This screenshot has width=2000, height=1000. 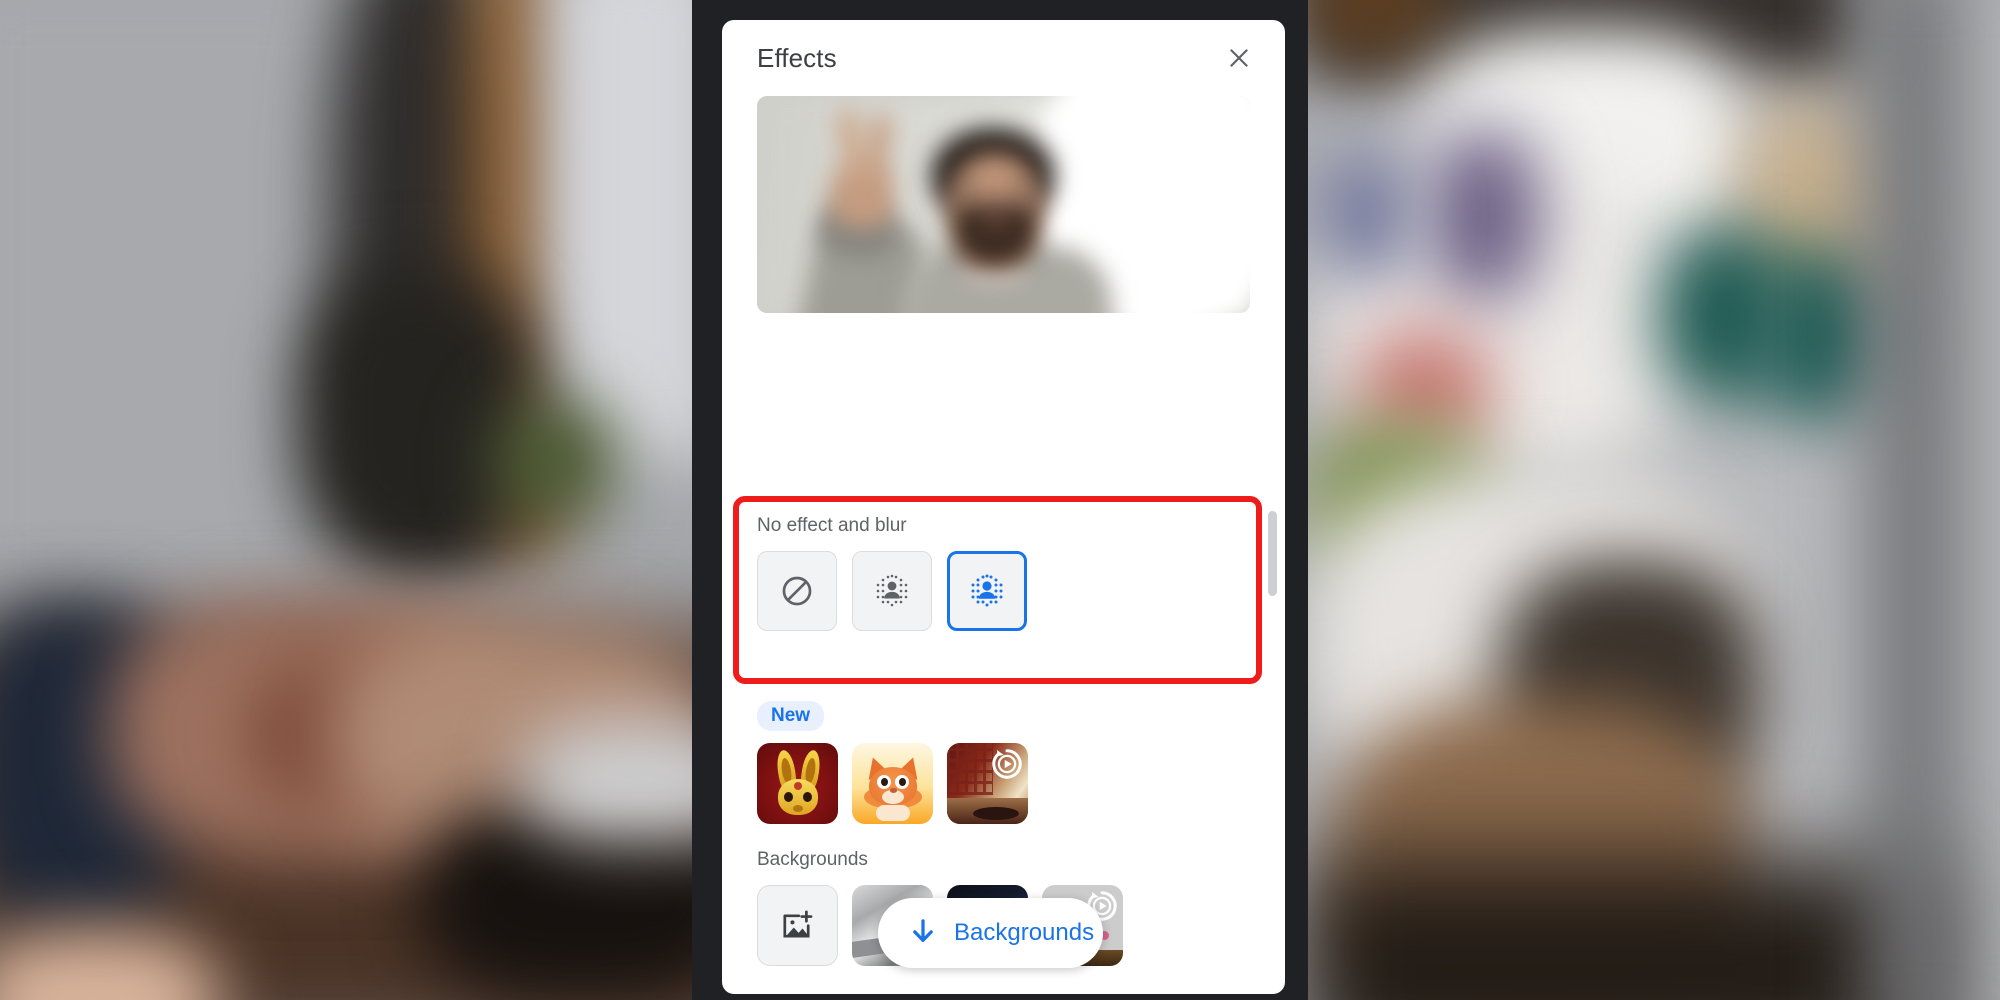 I want to click on bg-shape-green-item, so click(x=555, y=460).